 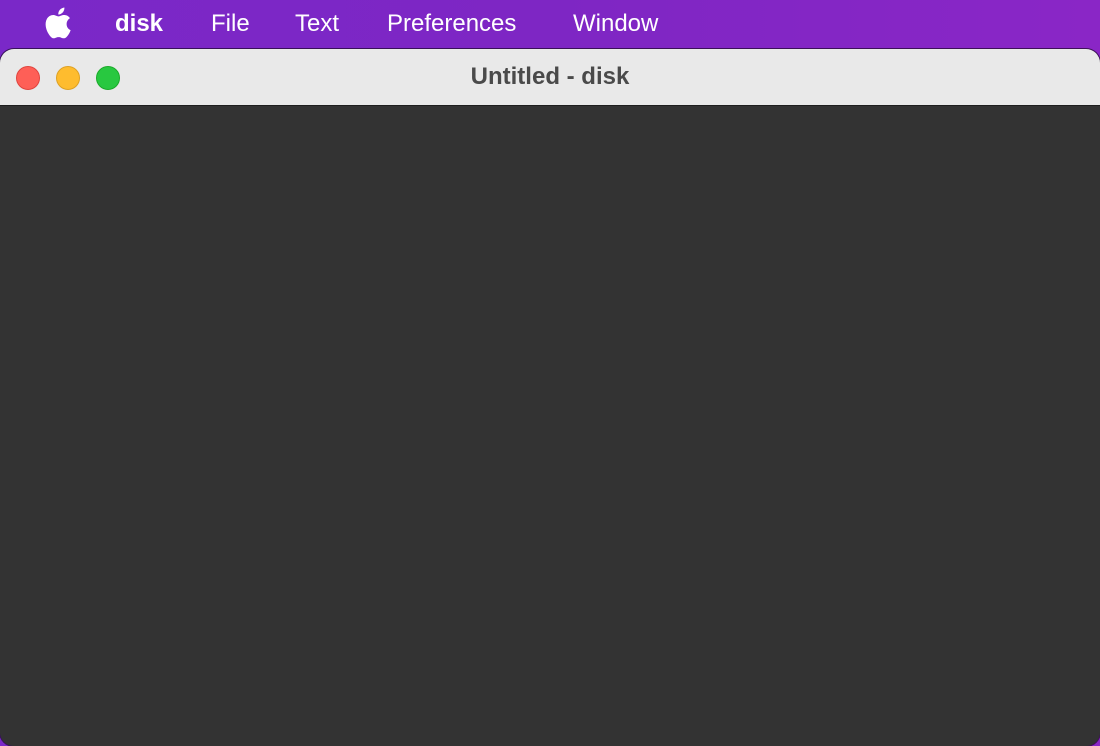 I want to click on menu-text: Text, so click(x=317, y=24).